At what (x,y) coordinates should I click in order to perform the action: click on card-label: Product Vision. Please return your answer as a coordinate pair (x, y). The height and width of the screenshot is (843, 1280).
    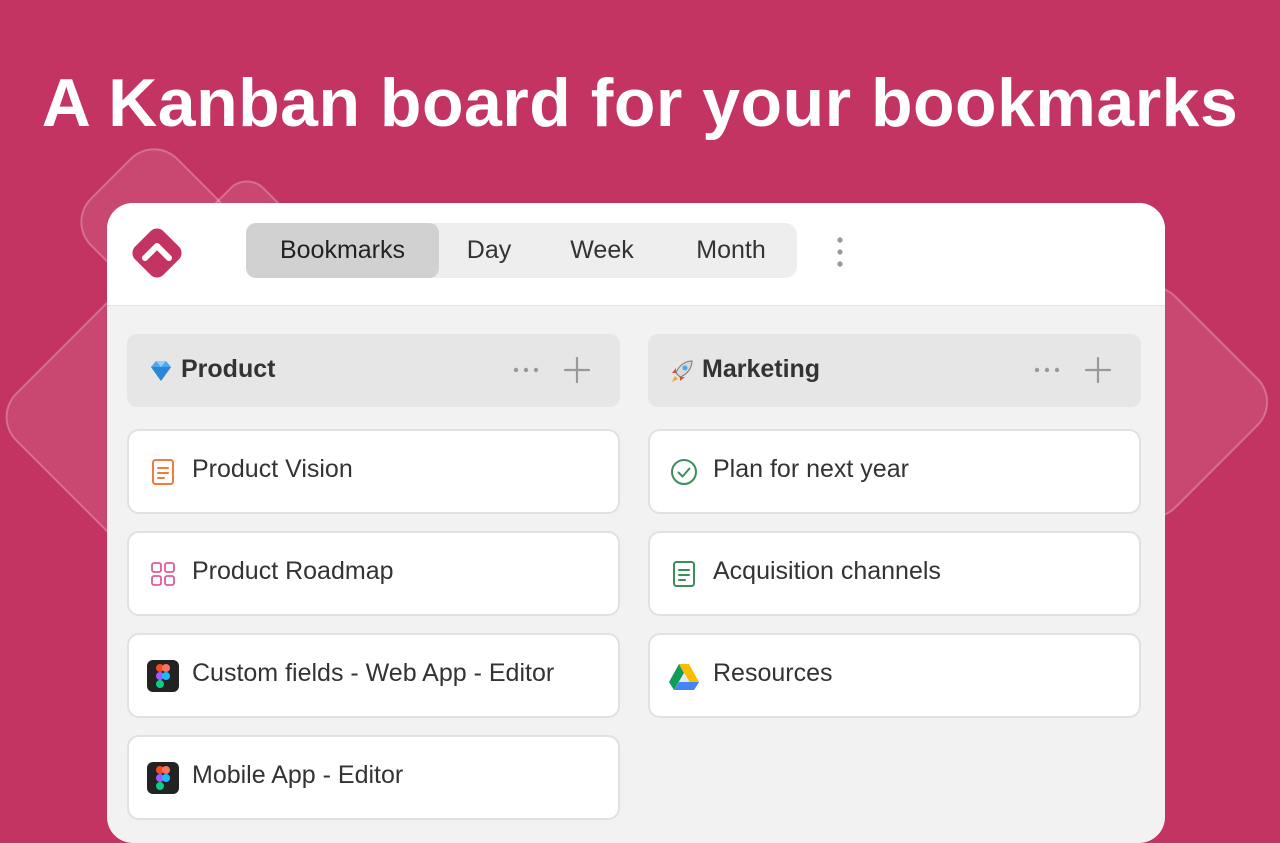
    Looking at the image, I should click on (272, 469).